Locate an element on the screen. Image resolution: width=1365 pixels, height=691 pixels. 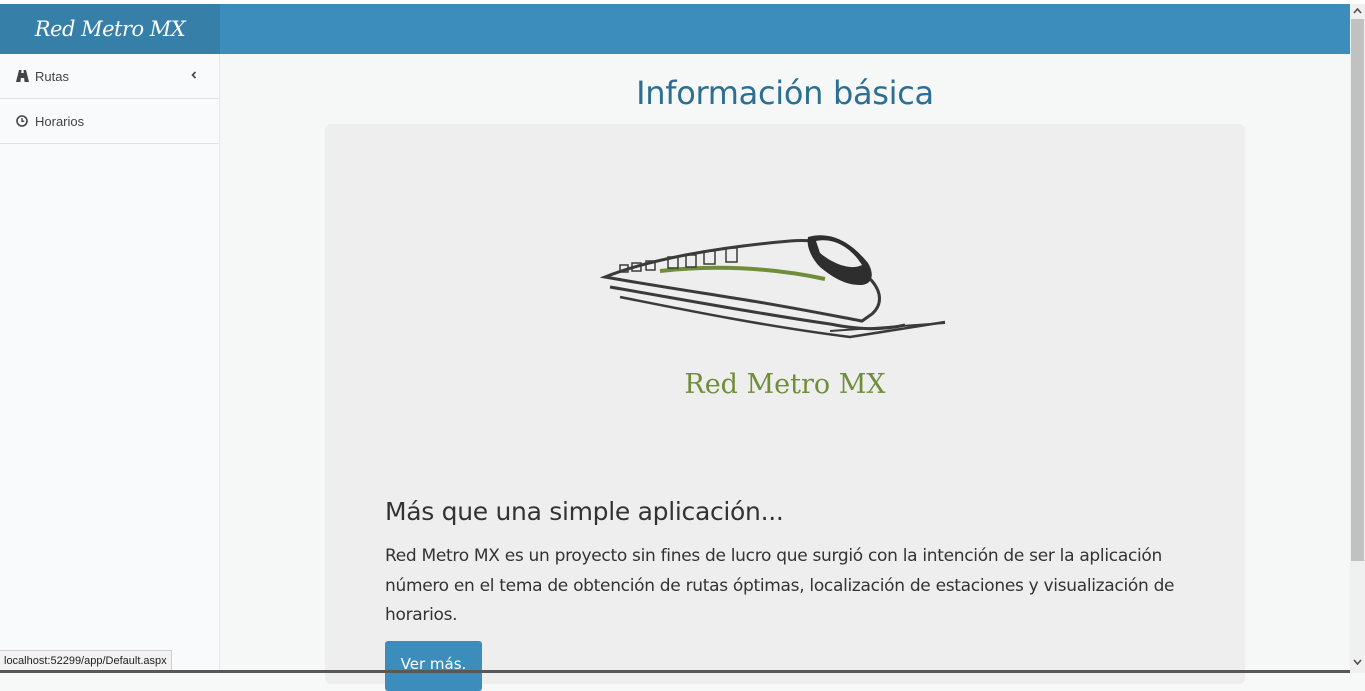
brand-title: Red Metro MX is located at coordinates (110, 29).